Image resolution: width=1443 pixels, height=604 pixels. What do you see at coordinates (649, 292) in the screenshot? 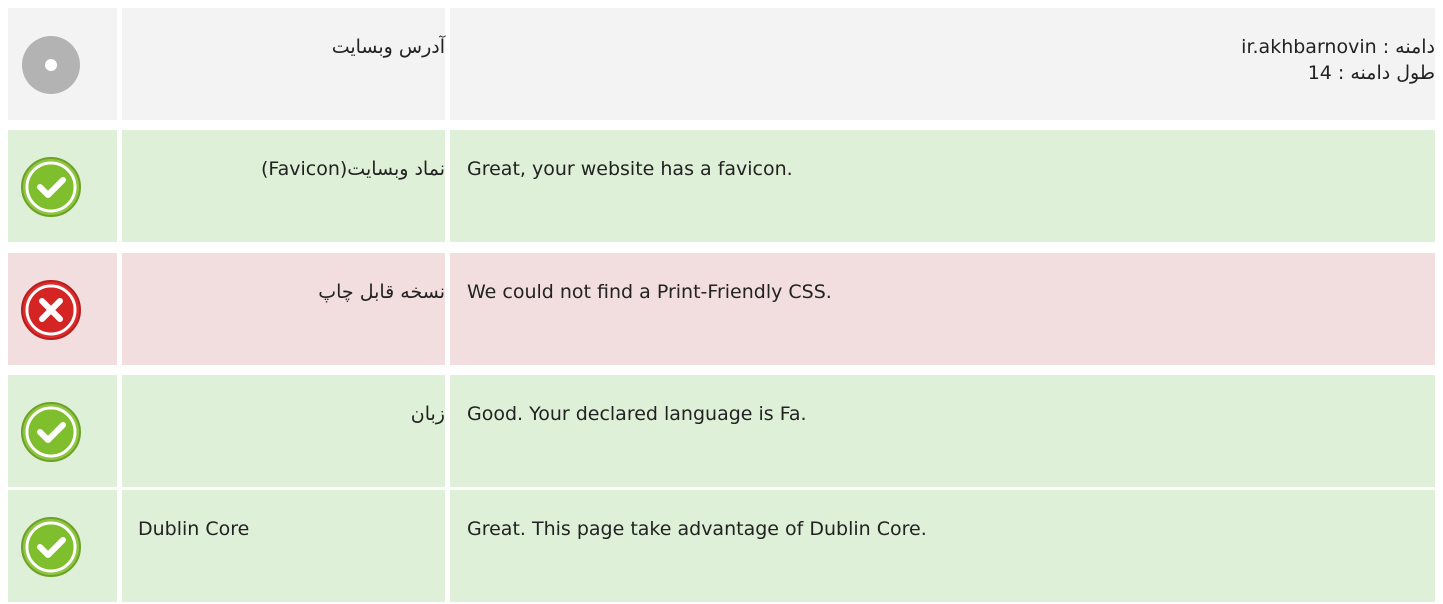
I see `check-result-text: We could not find a Print-Friendly CSS.` at bounding box center [649, 292].